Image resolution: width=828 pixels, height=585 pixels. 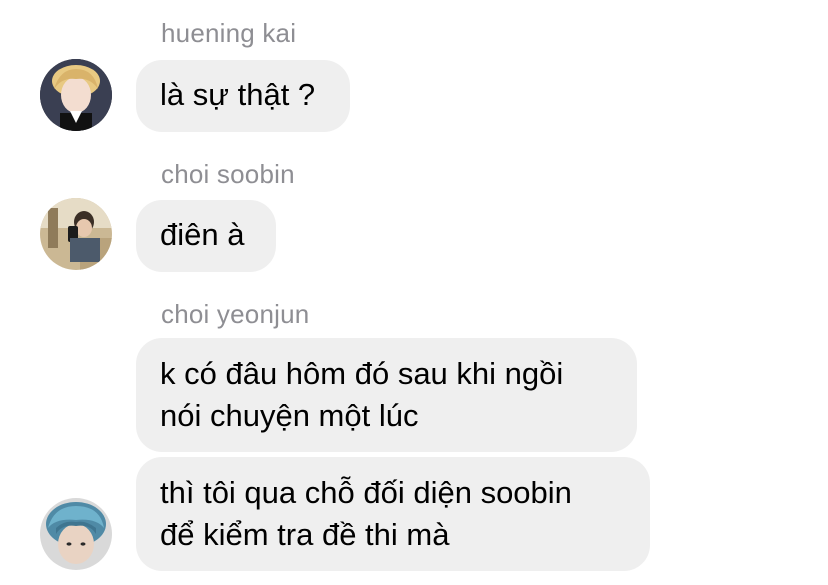 What do you see at coordinates (235, 314) in the screenshot?
I see `sender-name: choi yeonjun` at bounding box center [235, 314].